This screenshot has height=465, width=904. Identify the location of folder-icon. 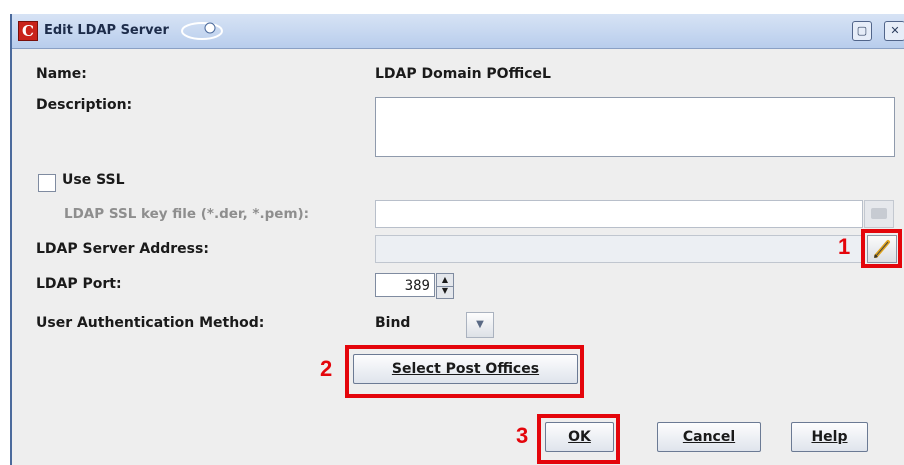
(879, 213).